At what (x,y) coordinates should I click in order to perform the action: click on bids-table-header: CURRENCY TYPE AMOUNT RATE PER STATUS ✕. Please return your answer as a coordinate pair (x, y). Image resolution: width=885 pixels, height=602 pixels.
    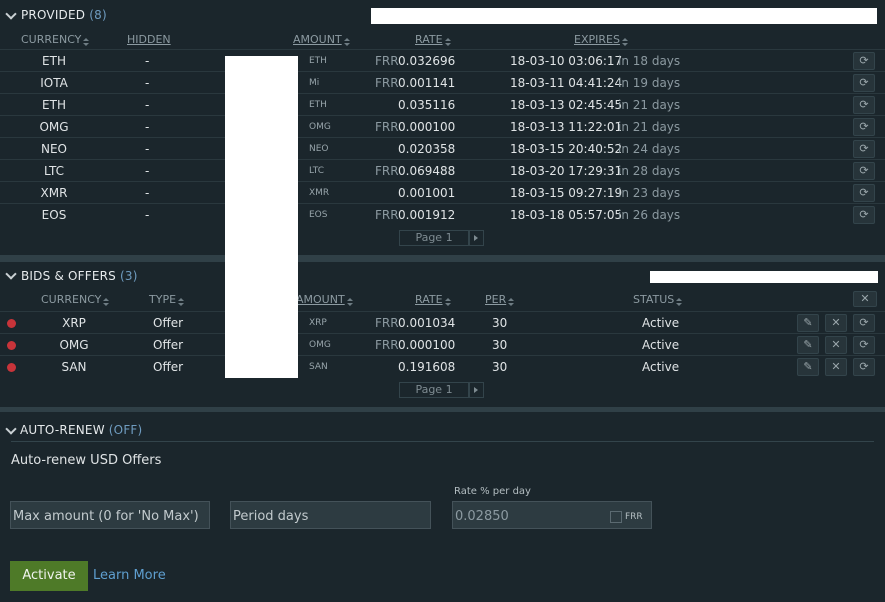
    Looking at the image, I should click on (442, 299).